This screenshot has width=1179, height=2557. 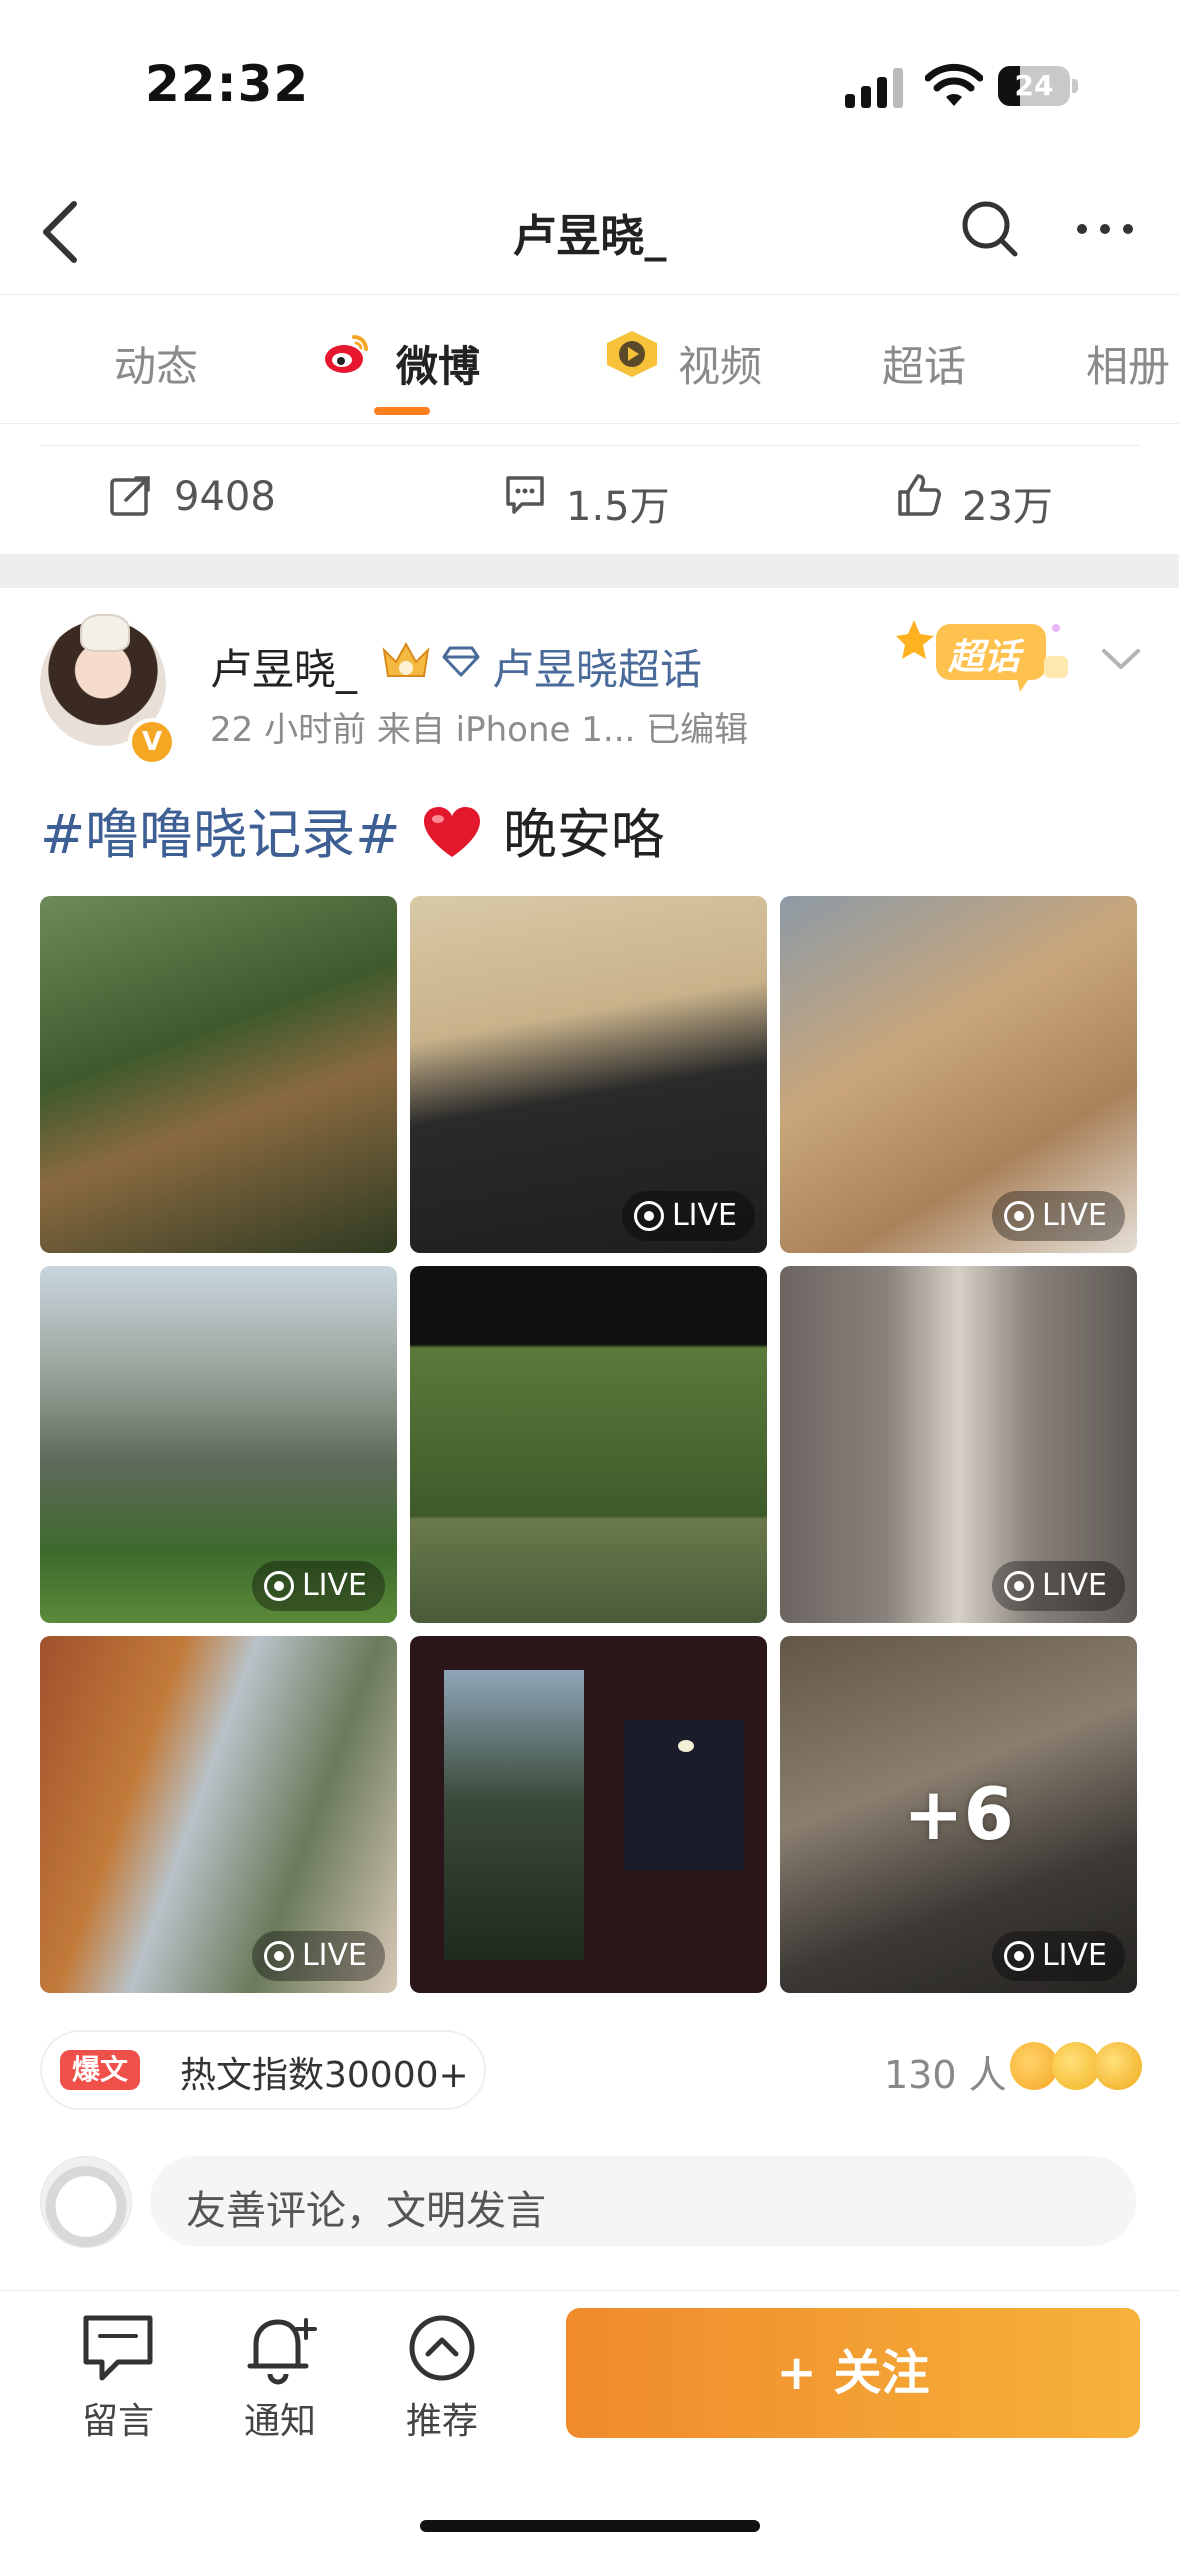 I want to click on grin-emoji-icon, so click(x=1076, y=2066).